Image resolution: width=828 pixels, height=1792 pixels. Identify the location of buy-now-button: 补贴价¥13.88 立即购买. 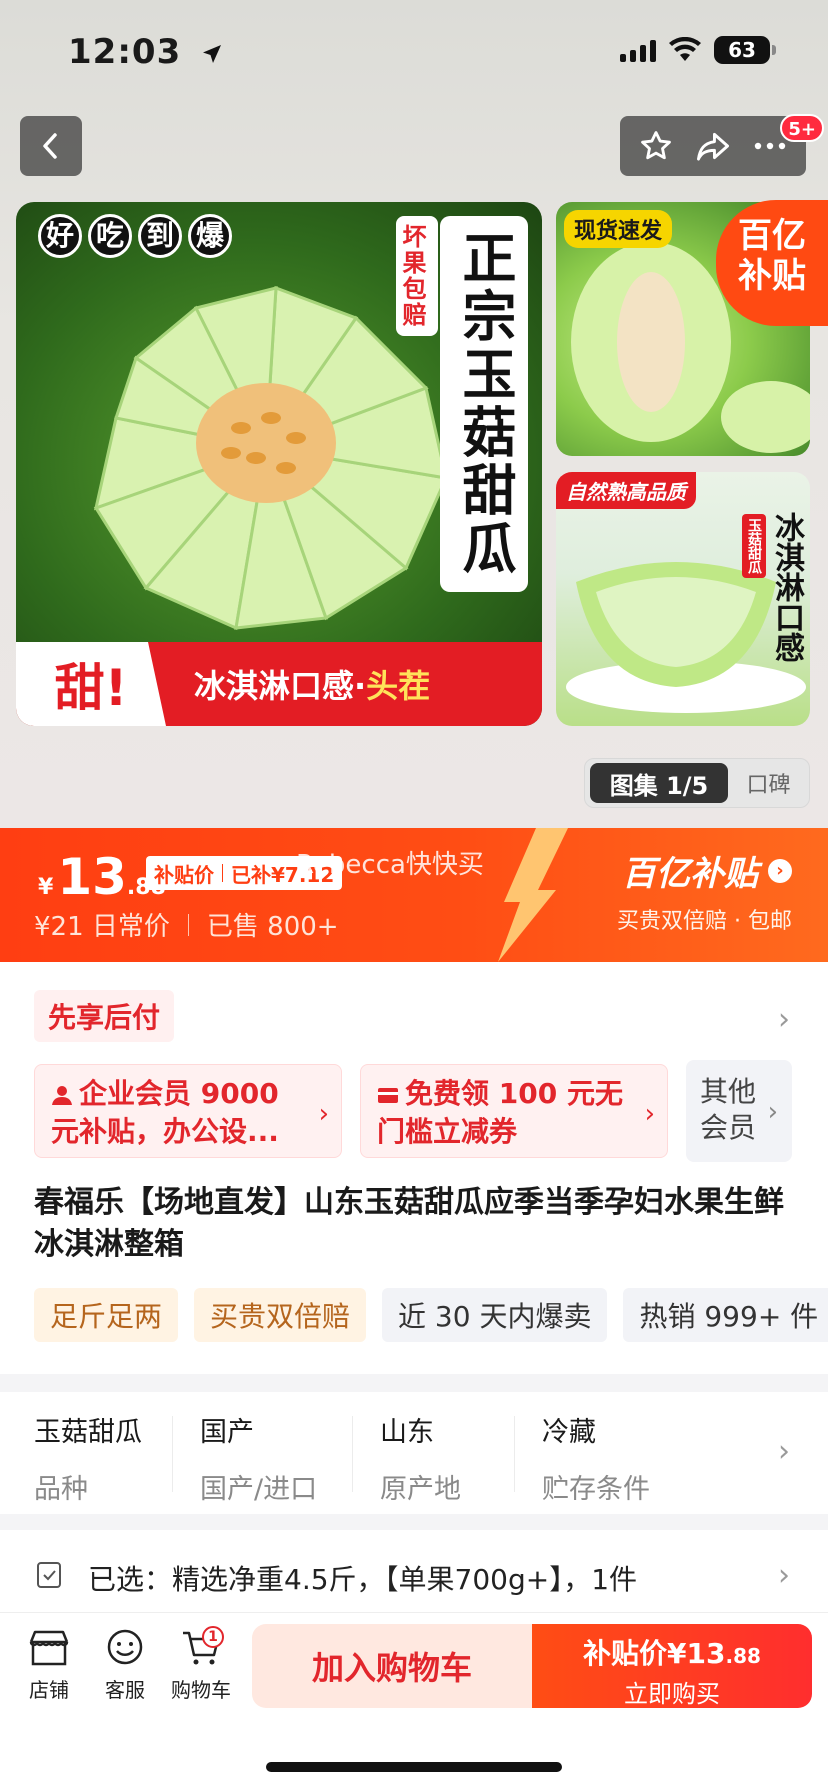
(672, 1666).